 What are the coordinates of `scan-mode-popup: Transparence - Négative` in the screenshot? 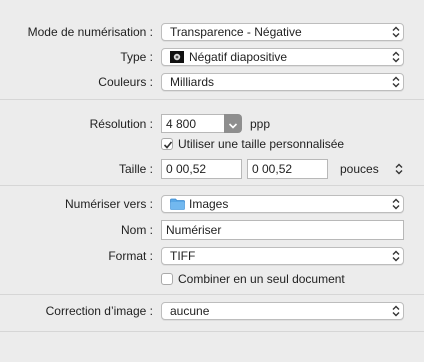 It's located at (282, 32).